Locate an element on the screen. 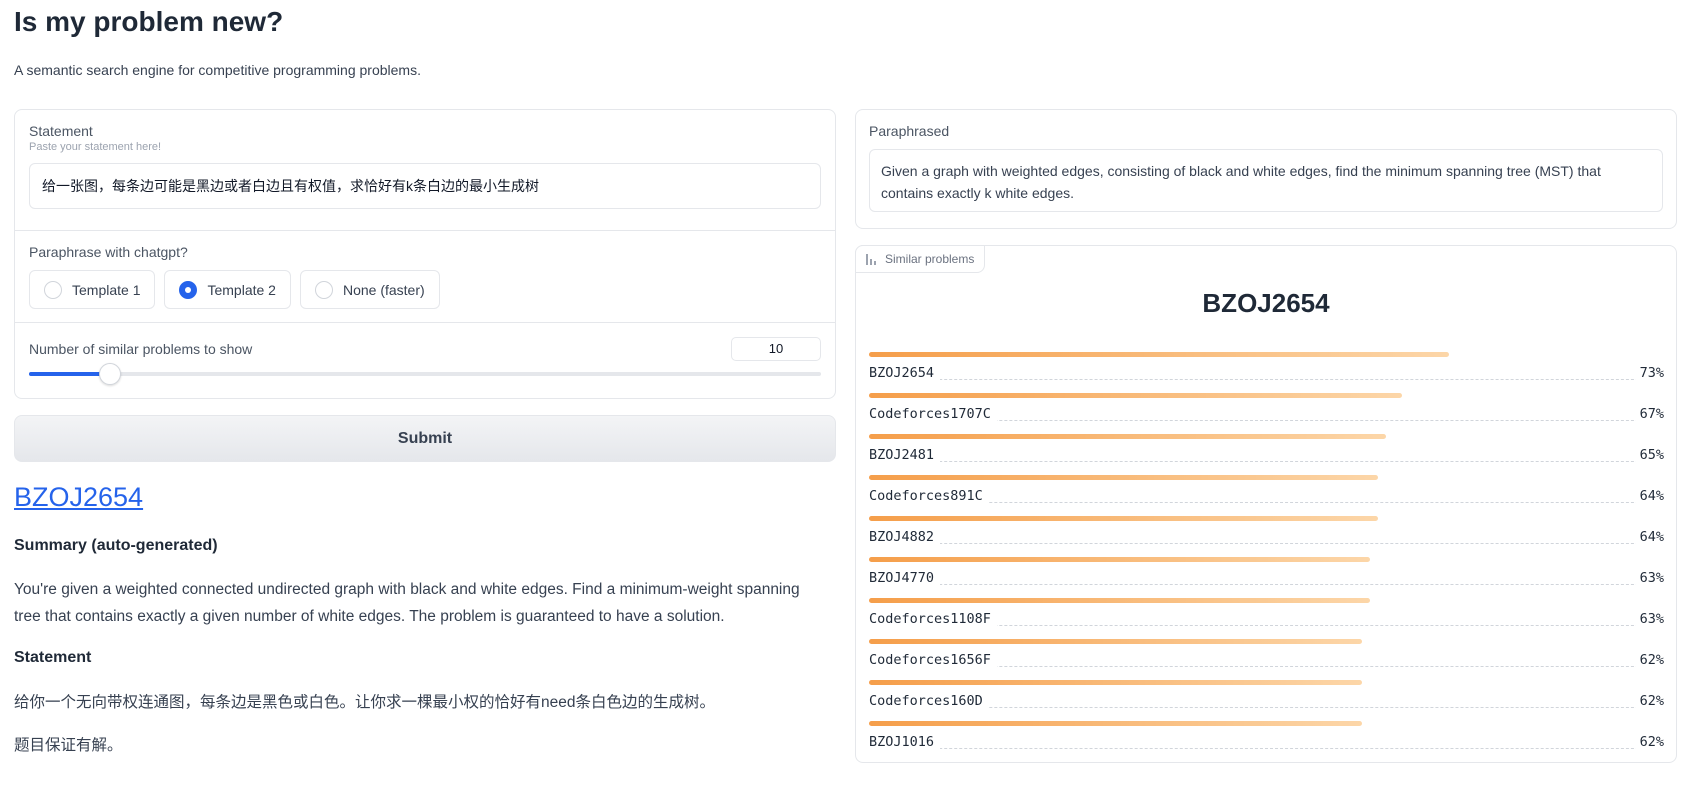 Image resolution: width=1690 pixels, height=794 pixels. similar-problem-row: BZOJ4770 63% is located at coordinates (1266, 577).